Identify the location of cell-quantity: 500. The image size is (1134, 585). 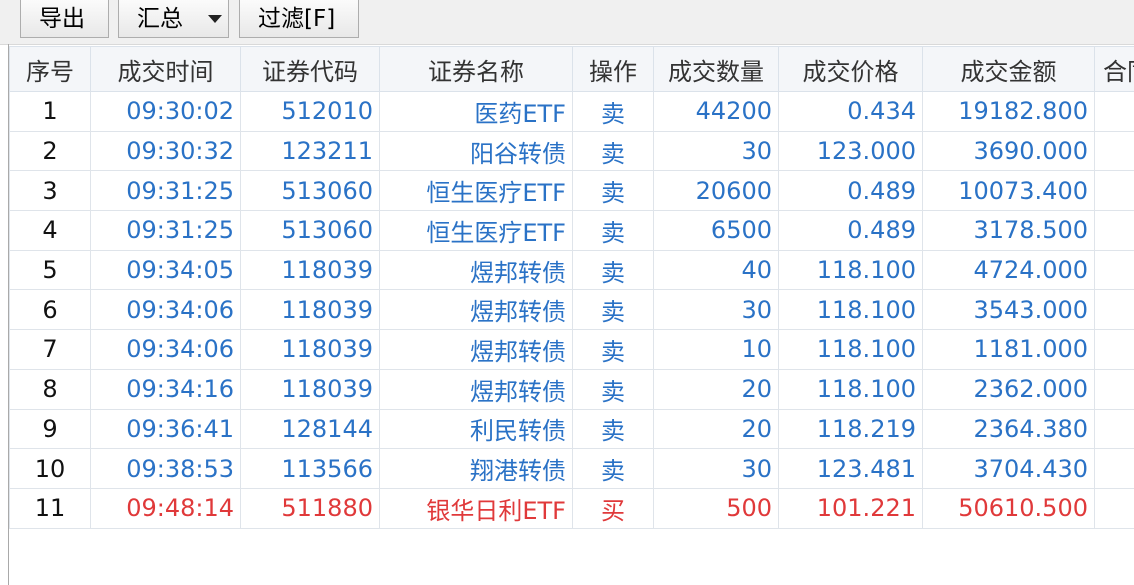
(716, 508).